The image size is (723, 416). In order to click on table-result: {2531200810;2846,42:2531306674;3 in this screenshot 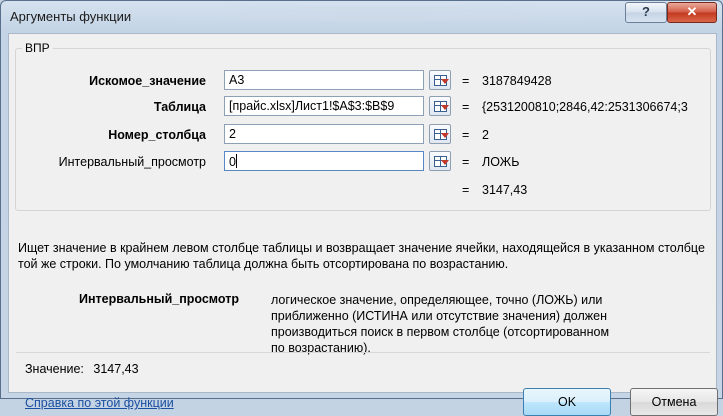, I will do `click(585, 107)`.